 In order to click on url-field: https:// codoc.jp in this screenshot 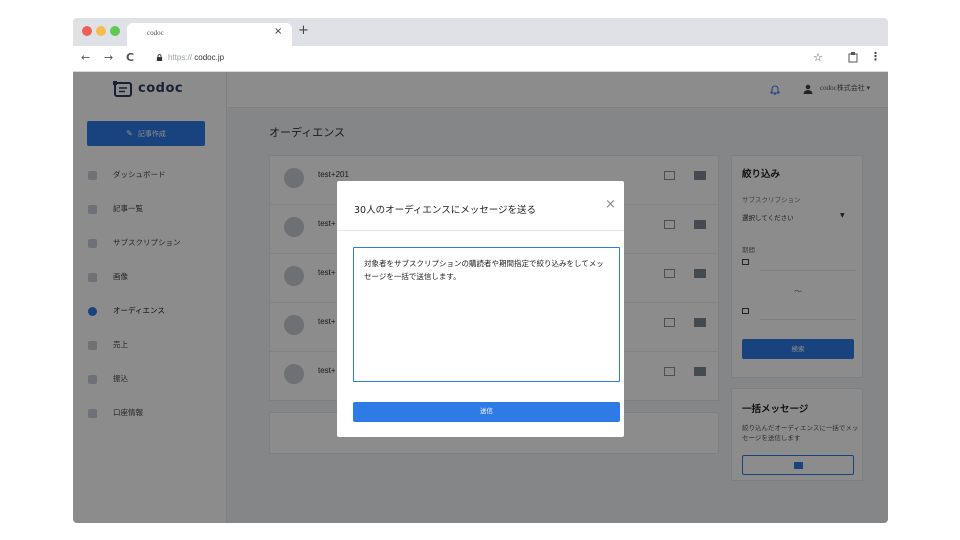, I will do `click(196, 57)`.